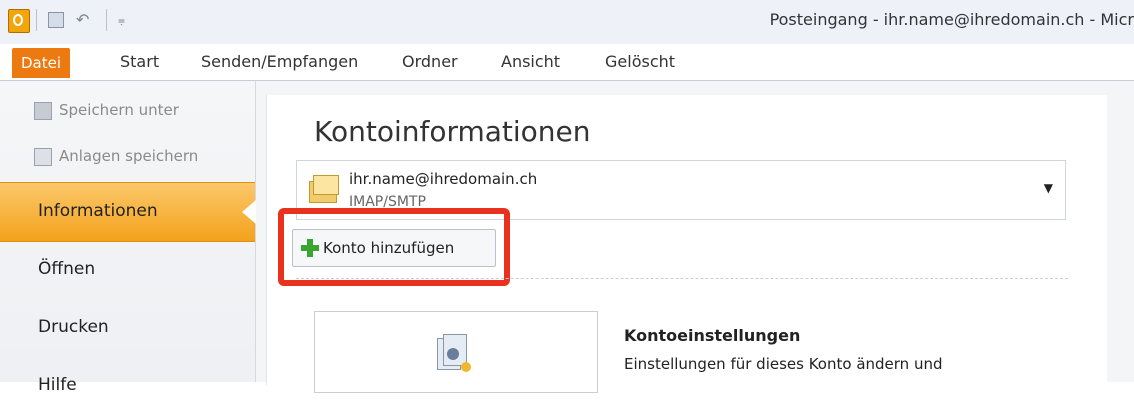 The height and width of the screenshot is (415, 1134). I want to click on nav-cmd-label: Speichern unter, so click(119, 110).